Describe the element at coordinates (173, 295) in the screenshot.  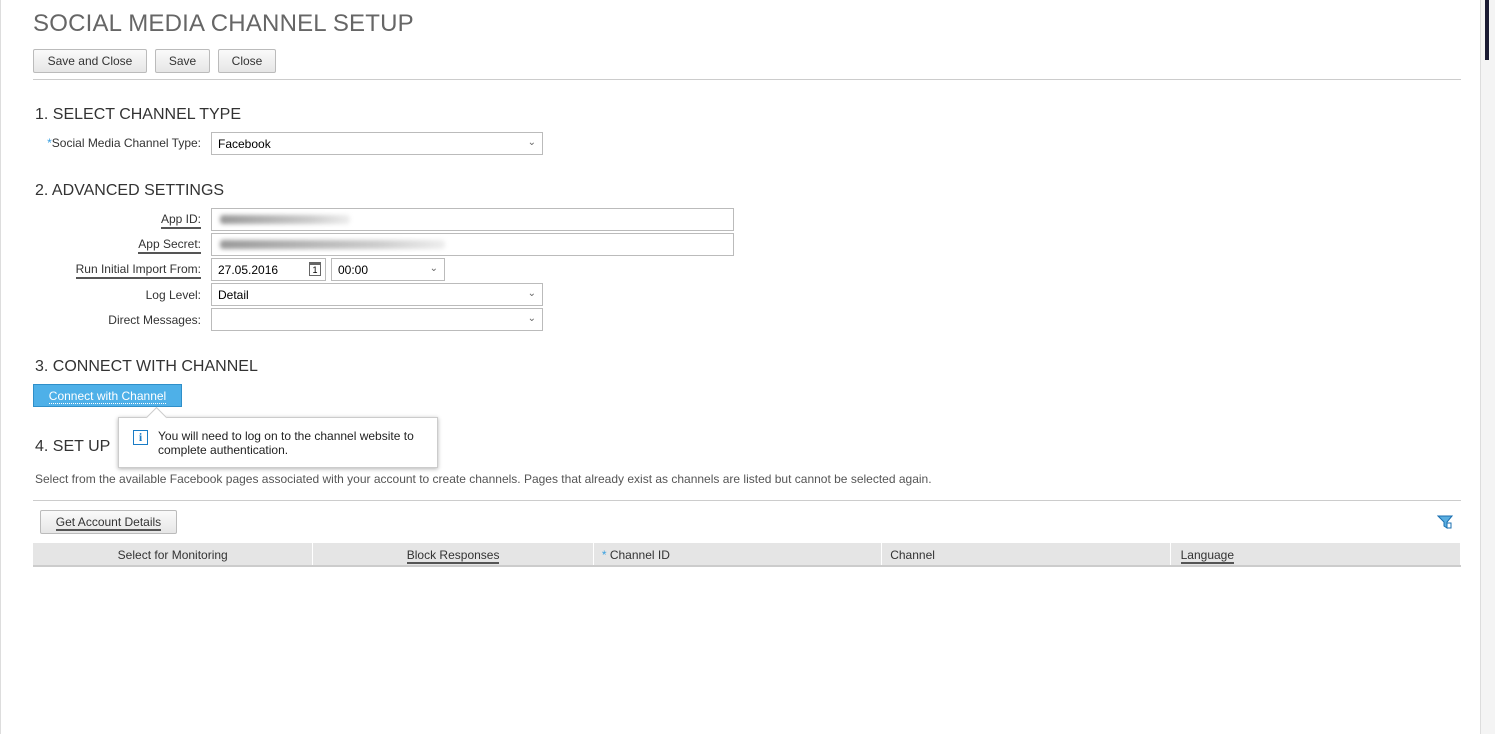
I see `log-level-label: Log Level:` at that location.